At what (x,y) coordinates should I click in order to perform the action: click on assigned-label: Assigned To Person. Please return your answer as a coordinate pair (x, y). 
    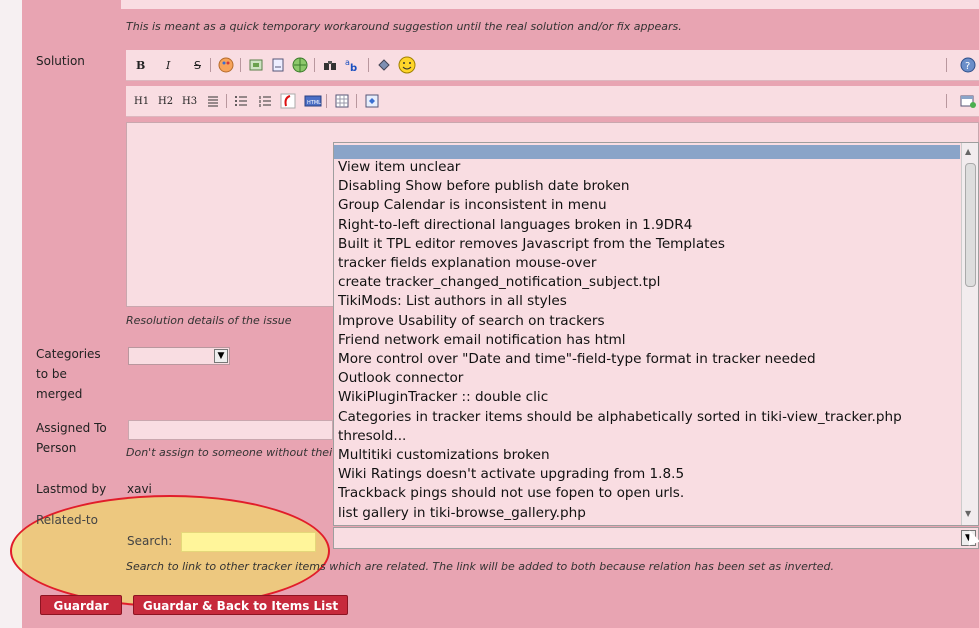
    Looking at the image, I should click on (71, 438).